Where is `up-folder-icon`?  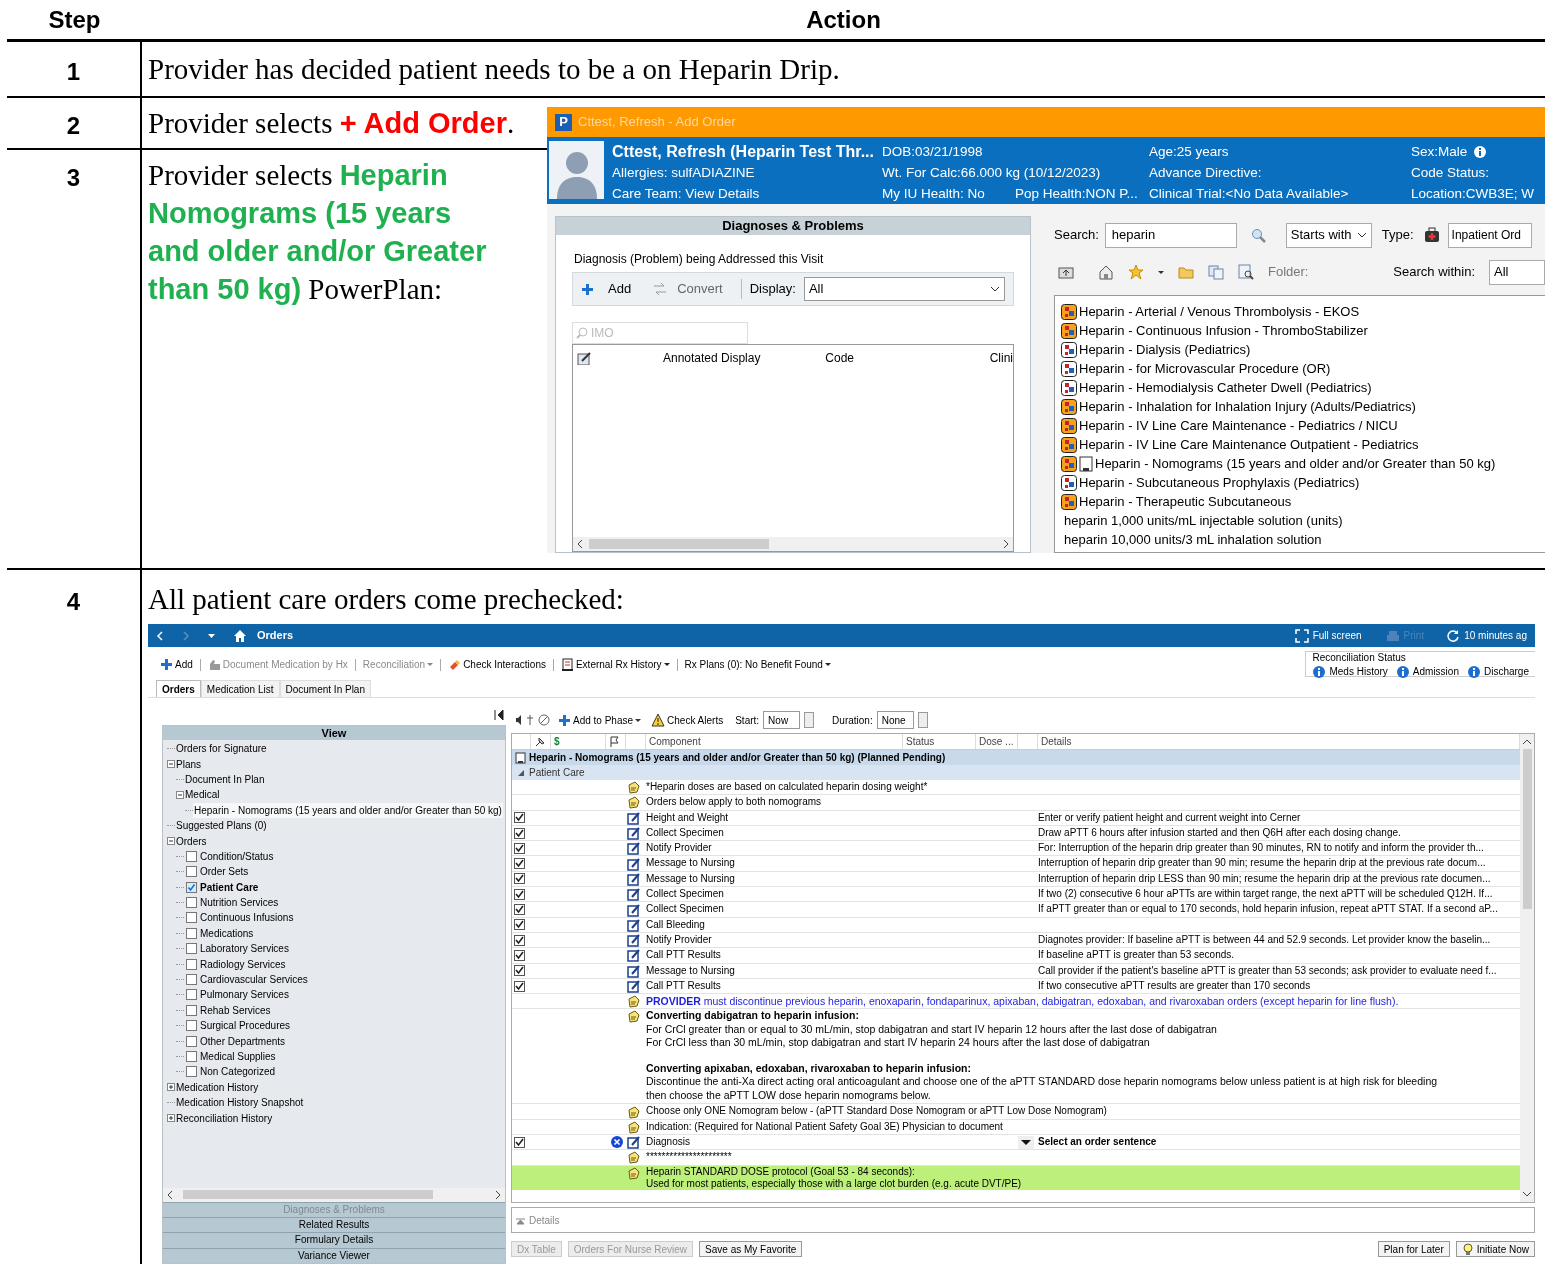 up-folder-icon is located at coordinates (1066, 272).